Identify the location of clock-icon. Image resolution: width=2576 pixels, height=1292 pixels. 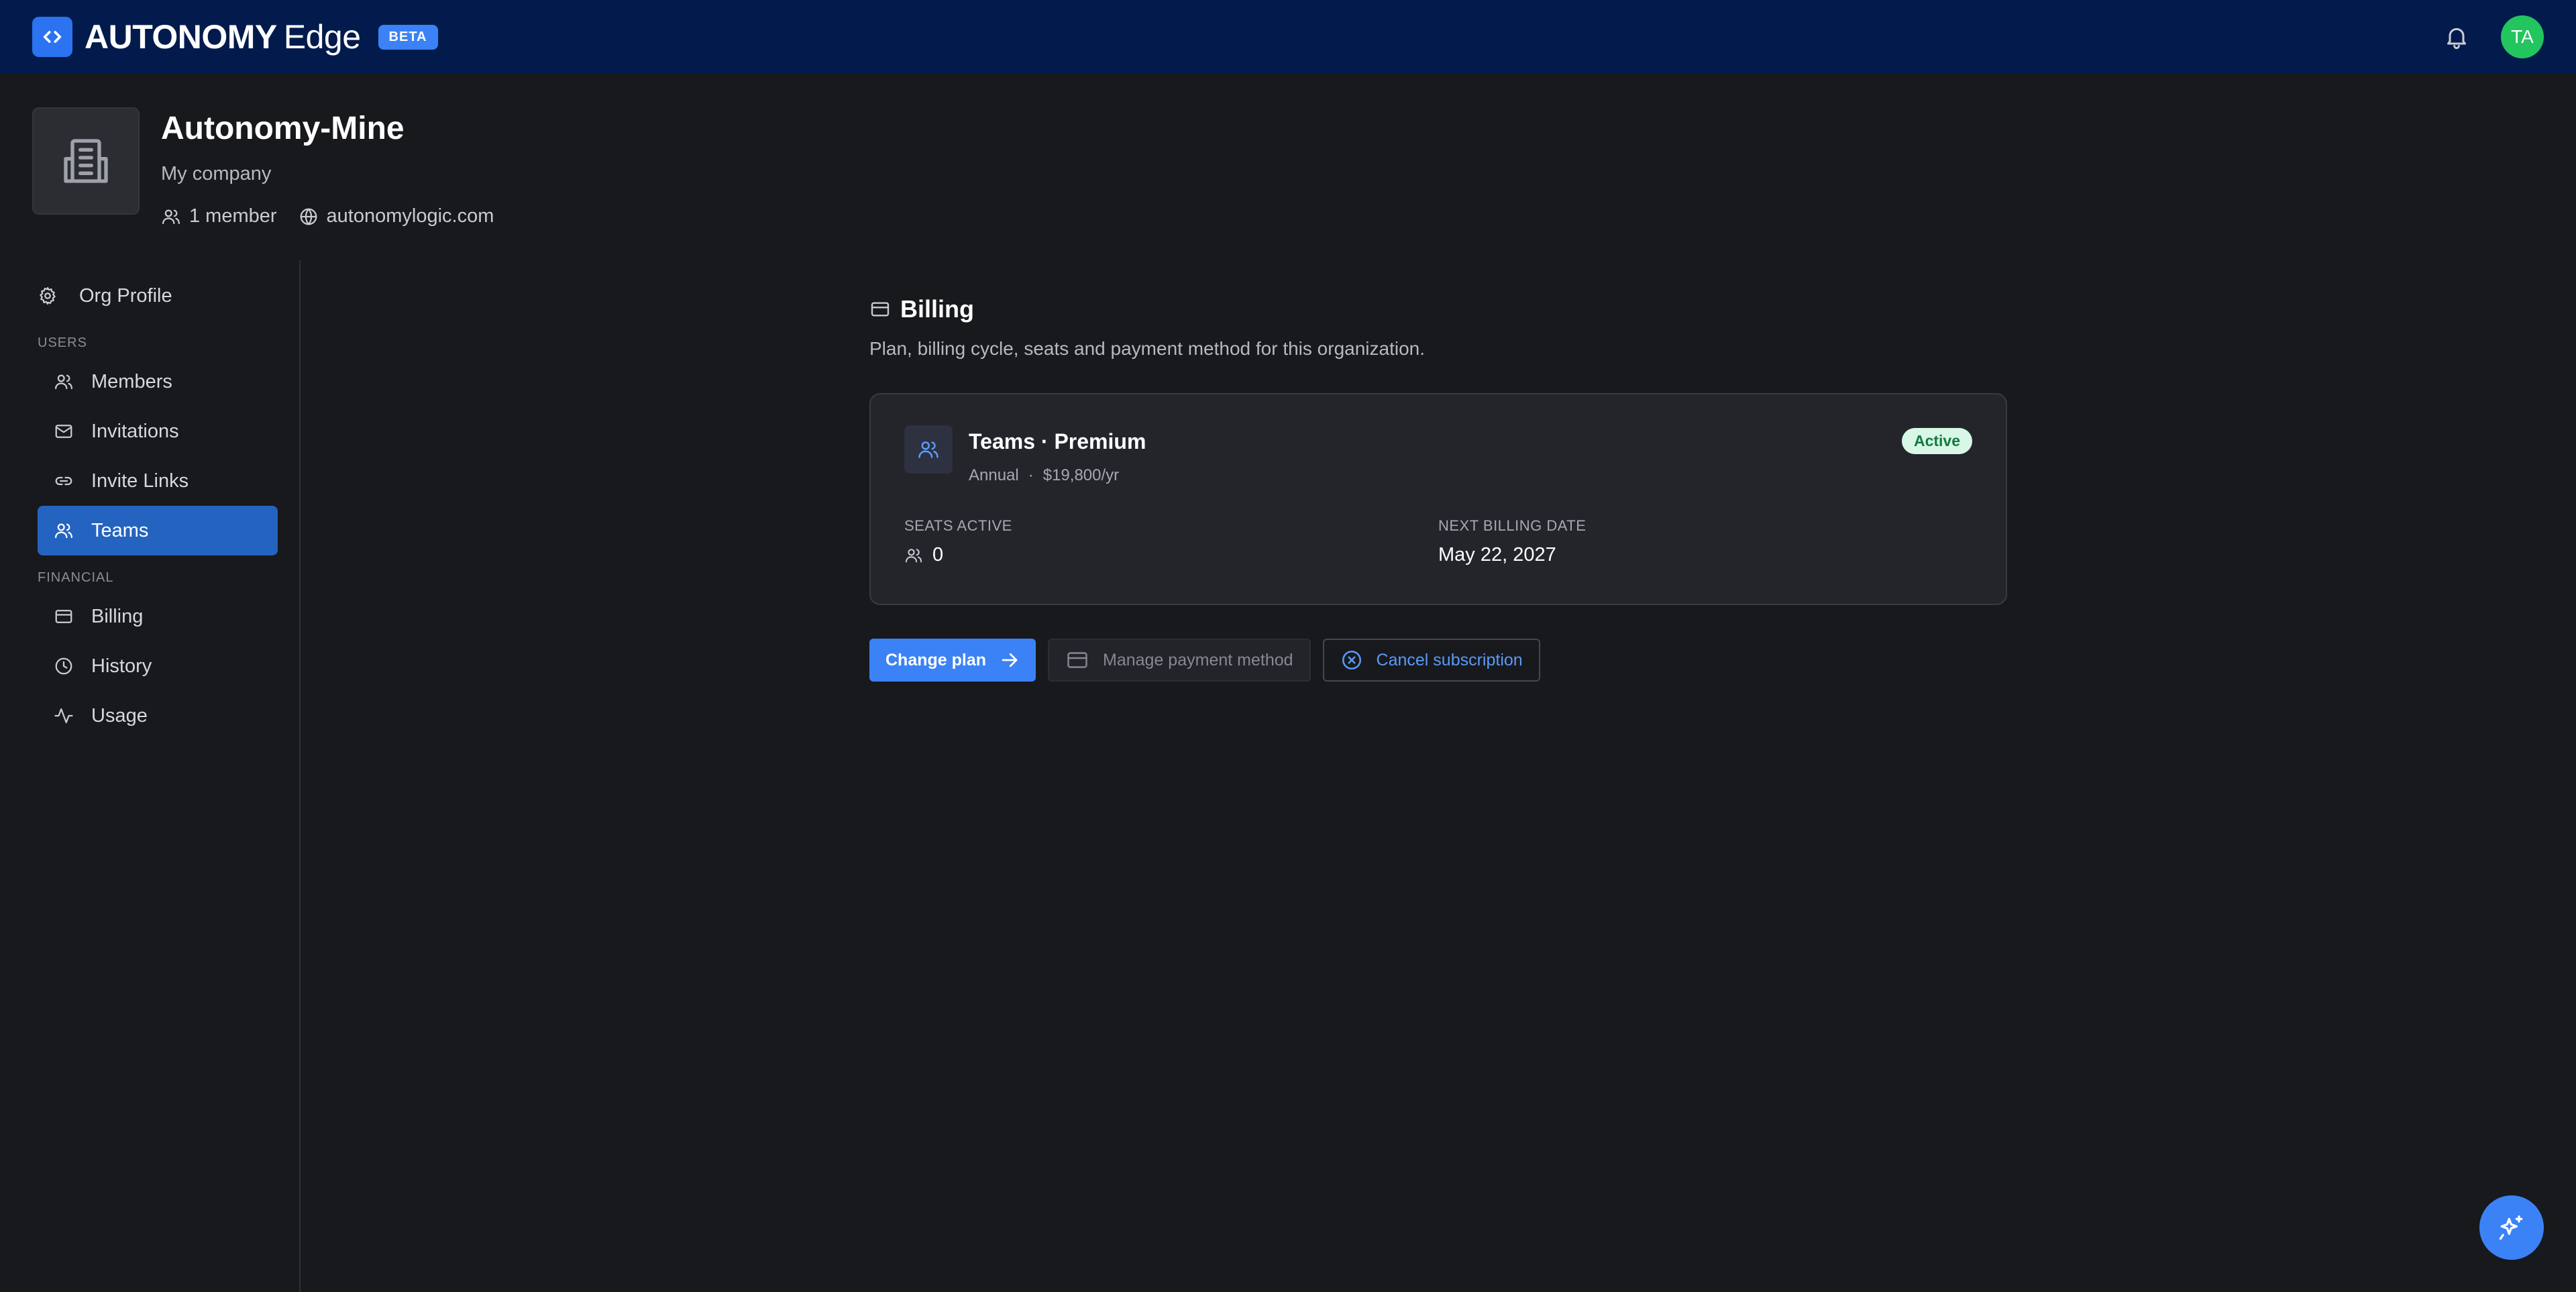
(64, 666).